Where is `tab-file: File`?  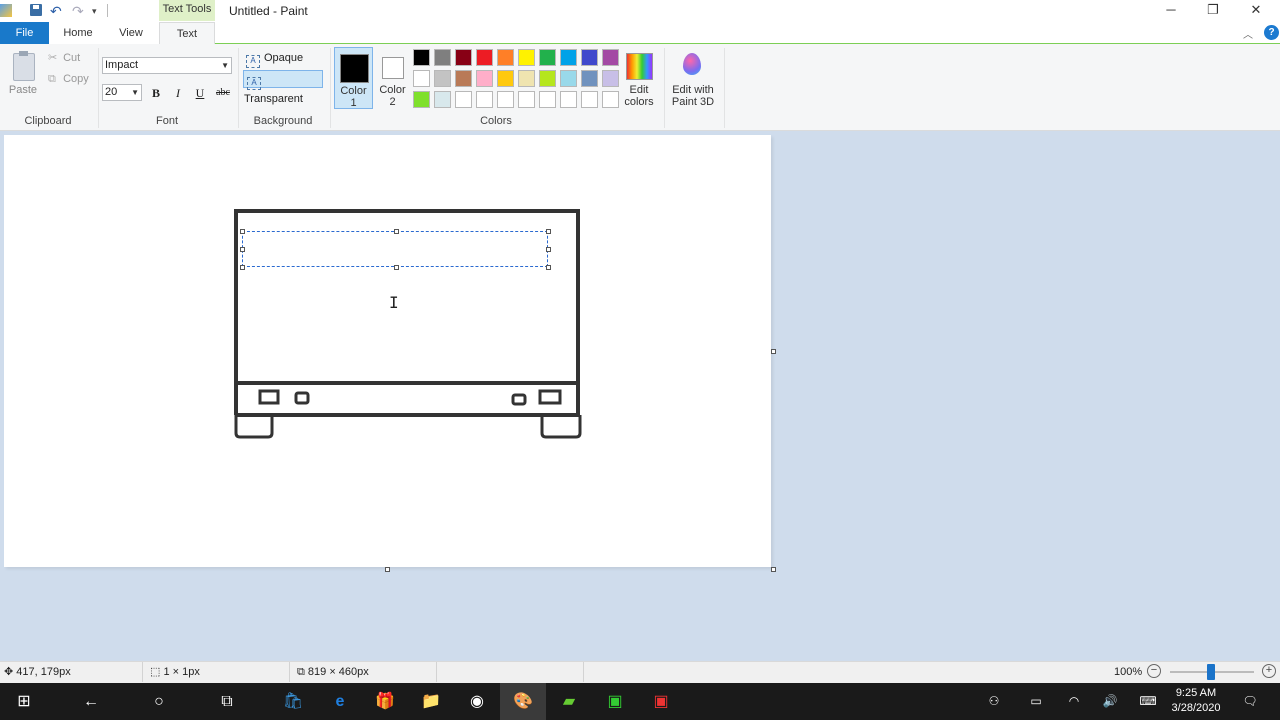 tab-file: File is located at coordinates (24, 33).